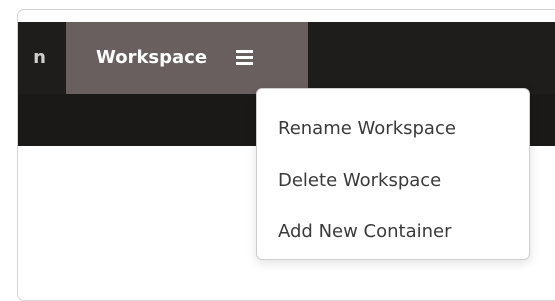  I want to click on nav-item-previous: n, so click(42, 58).